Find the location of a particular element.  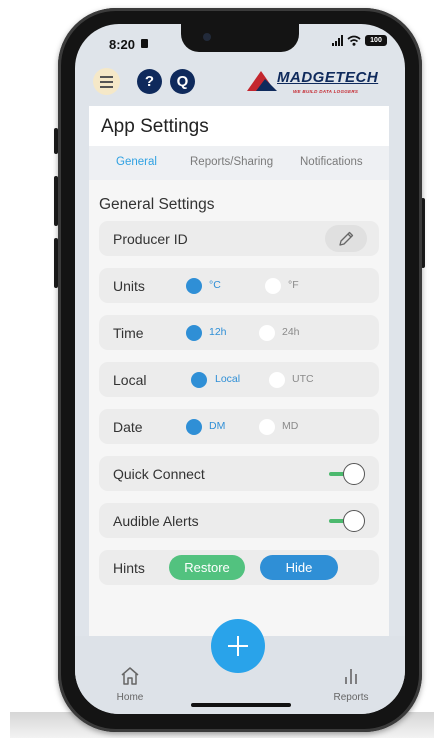

screen-lock-icon is located at coordinates (144, 43).